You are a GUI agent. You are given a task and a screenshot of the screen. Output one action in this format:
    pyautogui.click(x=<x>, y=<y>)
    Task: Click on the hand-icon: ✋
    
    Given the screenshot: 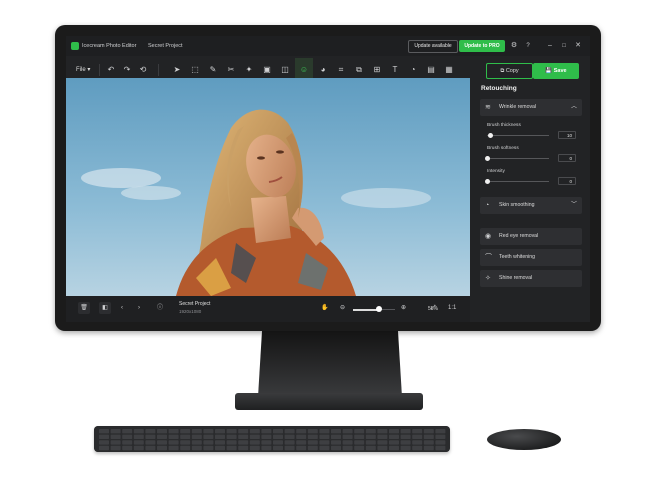 What is the action you would take?
    pyautogui.click(x=324, y=308)
    